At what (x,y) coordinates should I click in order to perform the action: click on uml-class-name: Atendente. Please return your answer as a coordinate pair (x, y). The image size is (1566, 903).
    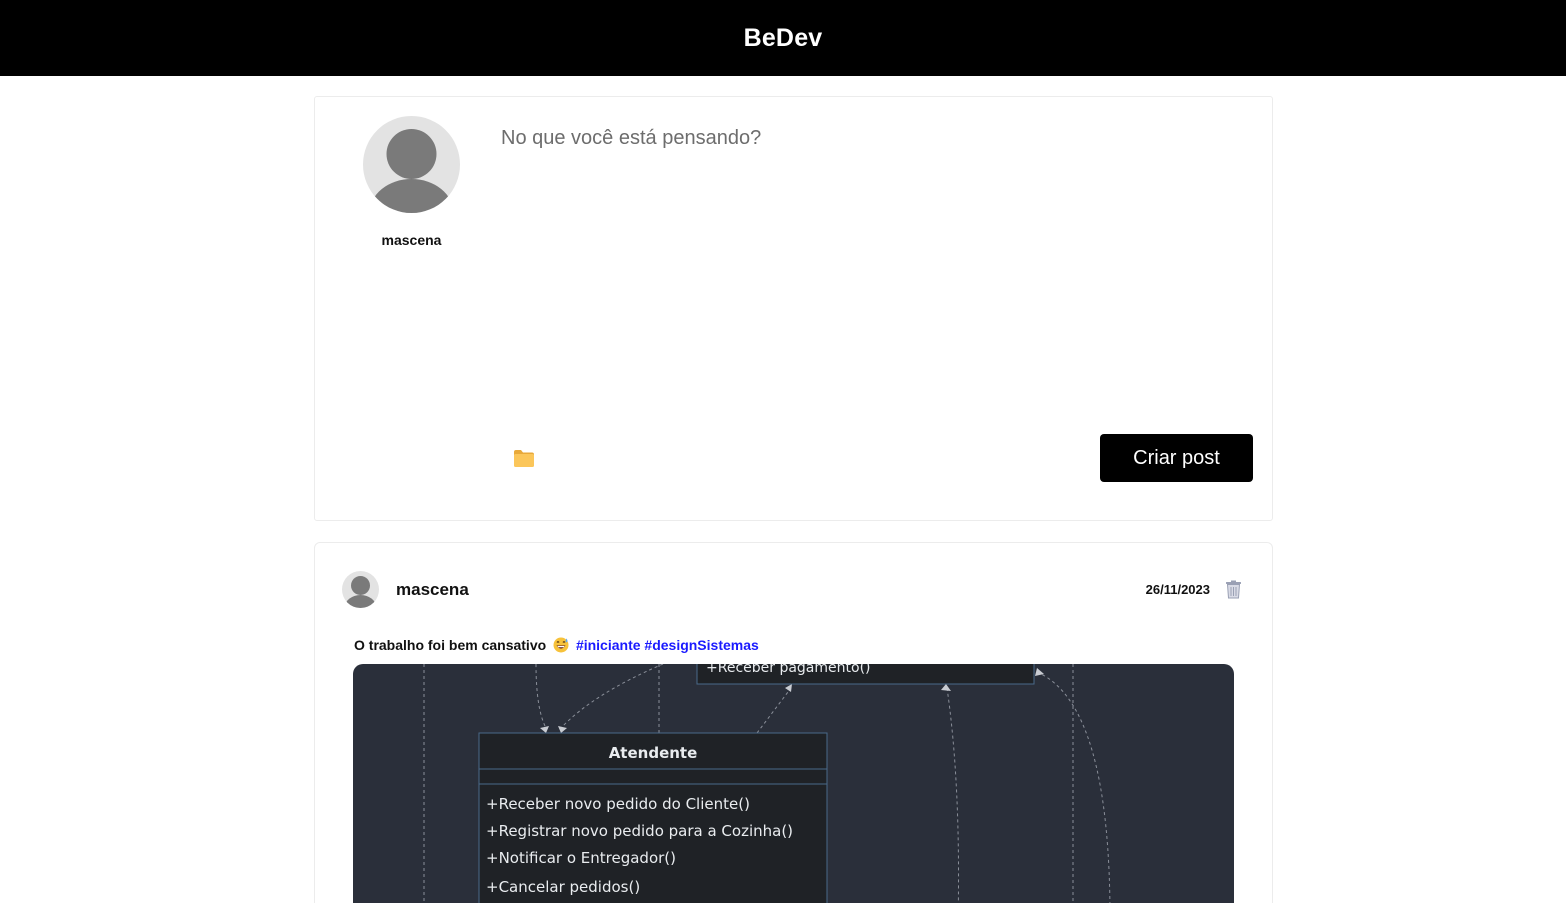
    Looking at the image, I should click on (653, 753).